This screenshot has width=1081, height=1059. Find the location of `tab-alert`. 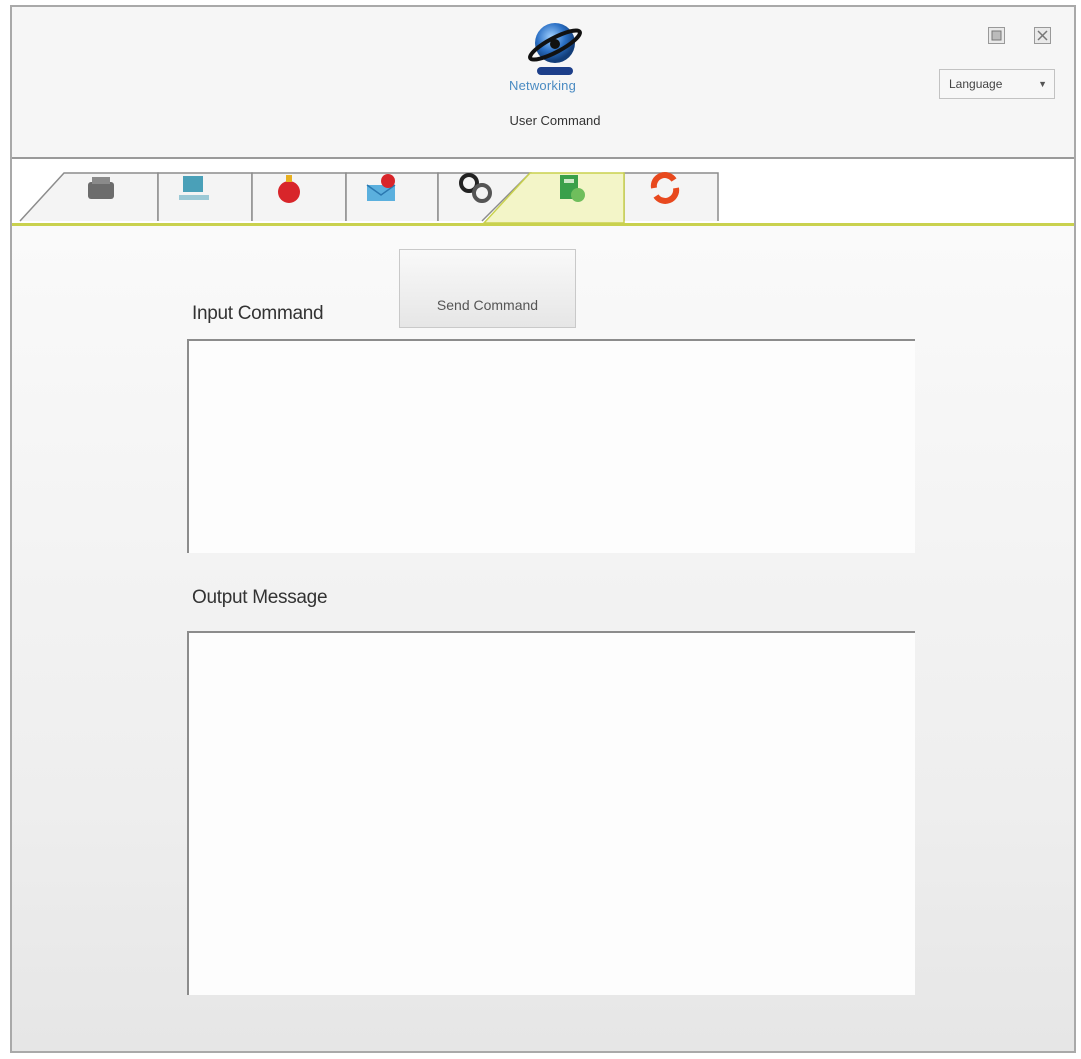

tab-alert is located at coordinates (289, 188).